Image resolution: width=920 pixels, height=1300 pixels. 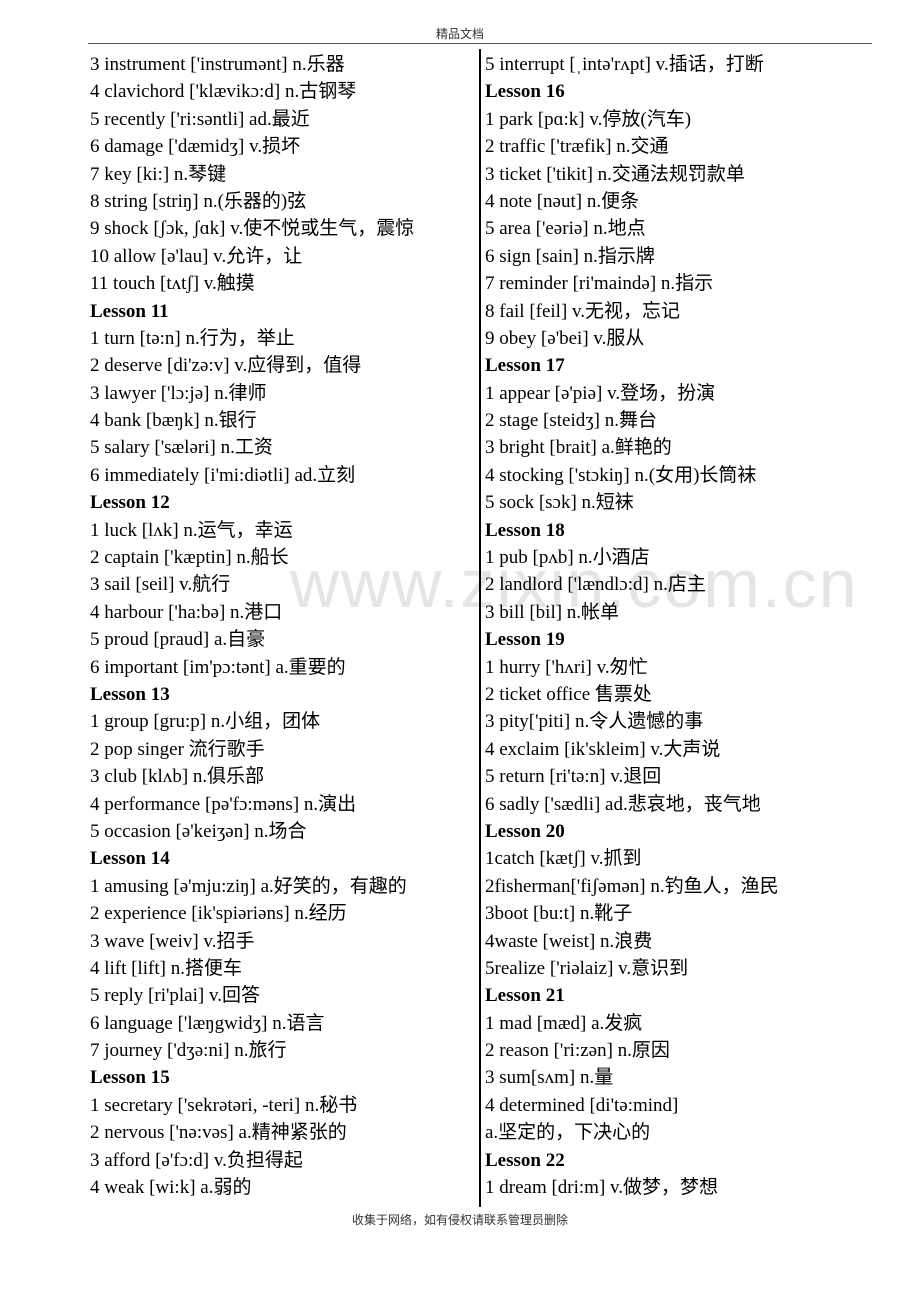 What do you see at coordinates (130, 503) in the screenshot?
I see `lesson-heading: Lesson 12` at bounding box center [130, 503].